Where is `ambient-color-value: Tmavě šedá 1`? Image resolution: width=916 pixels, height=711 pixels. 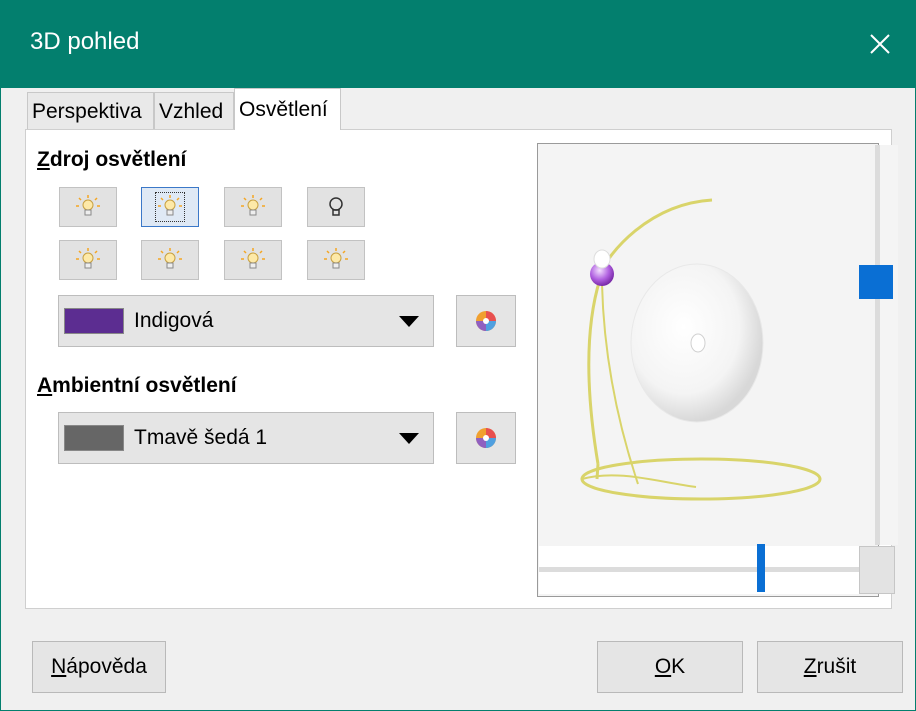
ambient-color-value: Tmavě šedá 1 is located at coordinates (201, 437).